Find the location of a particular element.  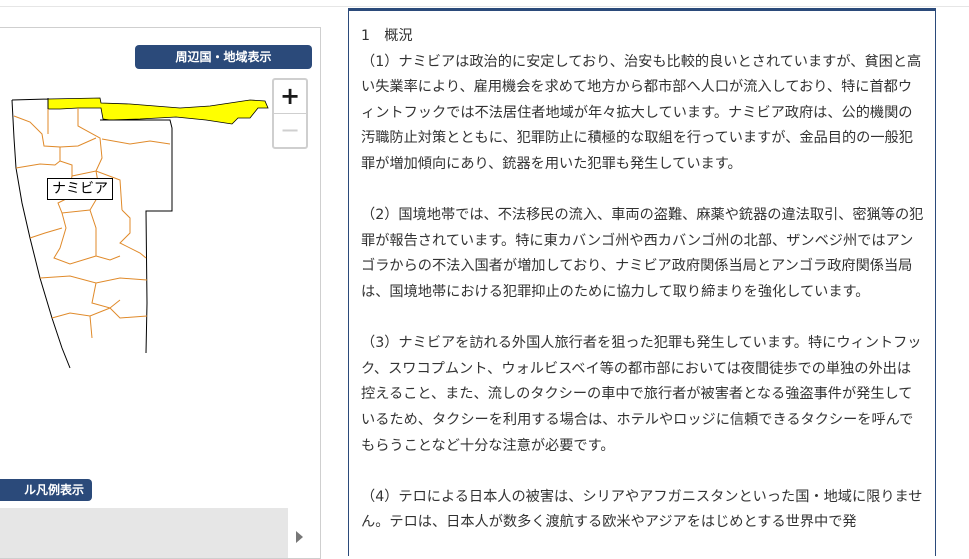

zoom-control: + − is located at coordinates (290, 113).